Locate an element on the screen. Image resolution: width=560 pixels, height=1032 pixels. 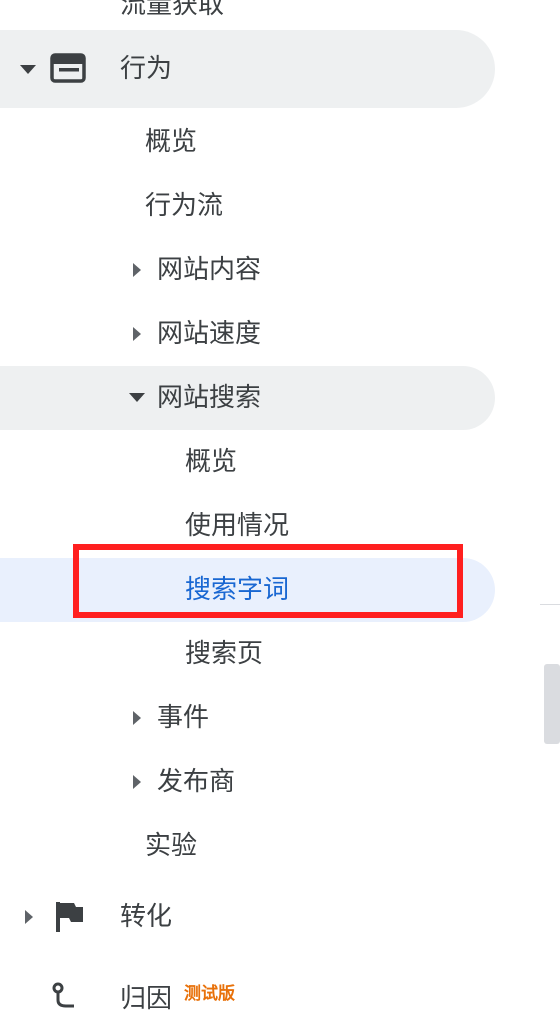
nav-item-publisher: 发布商 is located at coordinates (247, 782).